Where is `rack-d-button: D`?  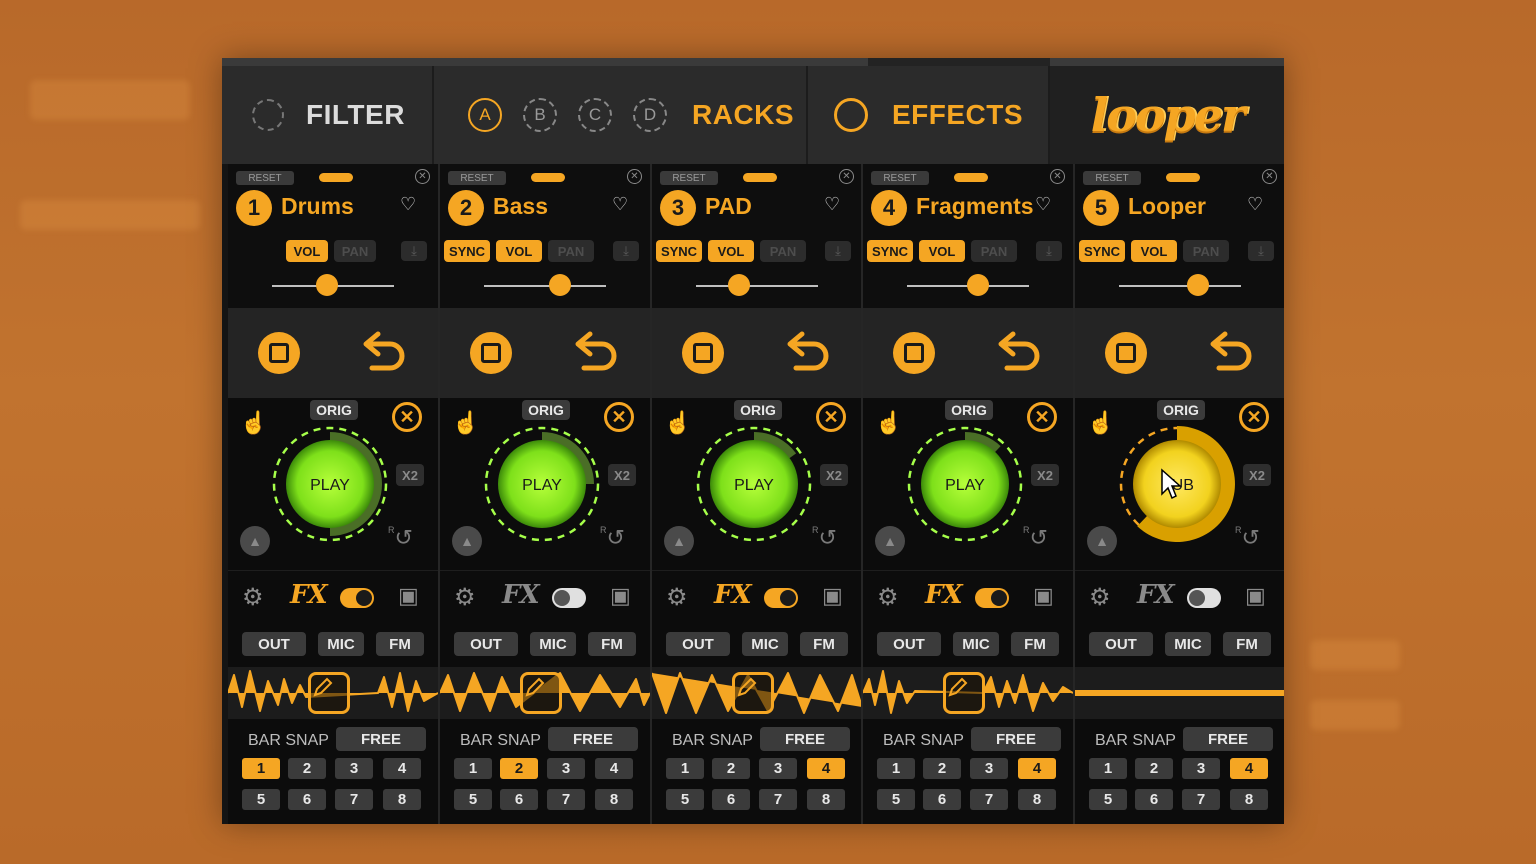 rack-d-button: D is located at coordinates (650, 115).